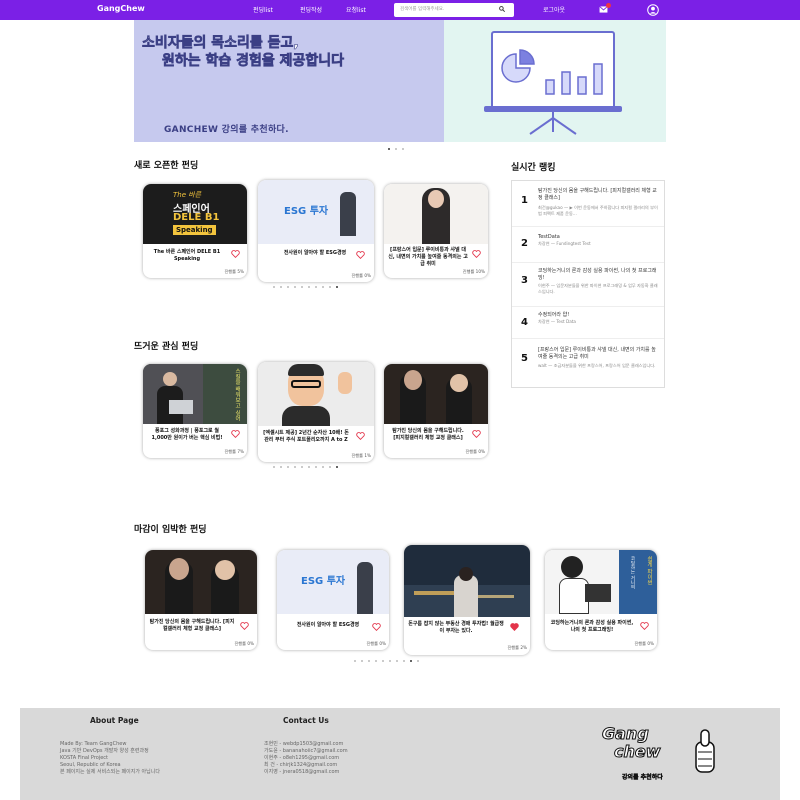 The height and width of the screenshot is (800, 800). I want to click on footer-contact-line: 조현민 - webdp1503@gmail.com, so click(303, 744).